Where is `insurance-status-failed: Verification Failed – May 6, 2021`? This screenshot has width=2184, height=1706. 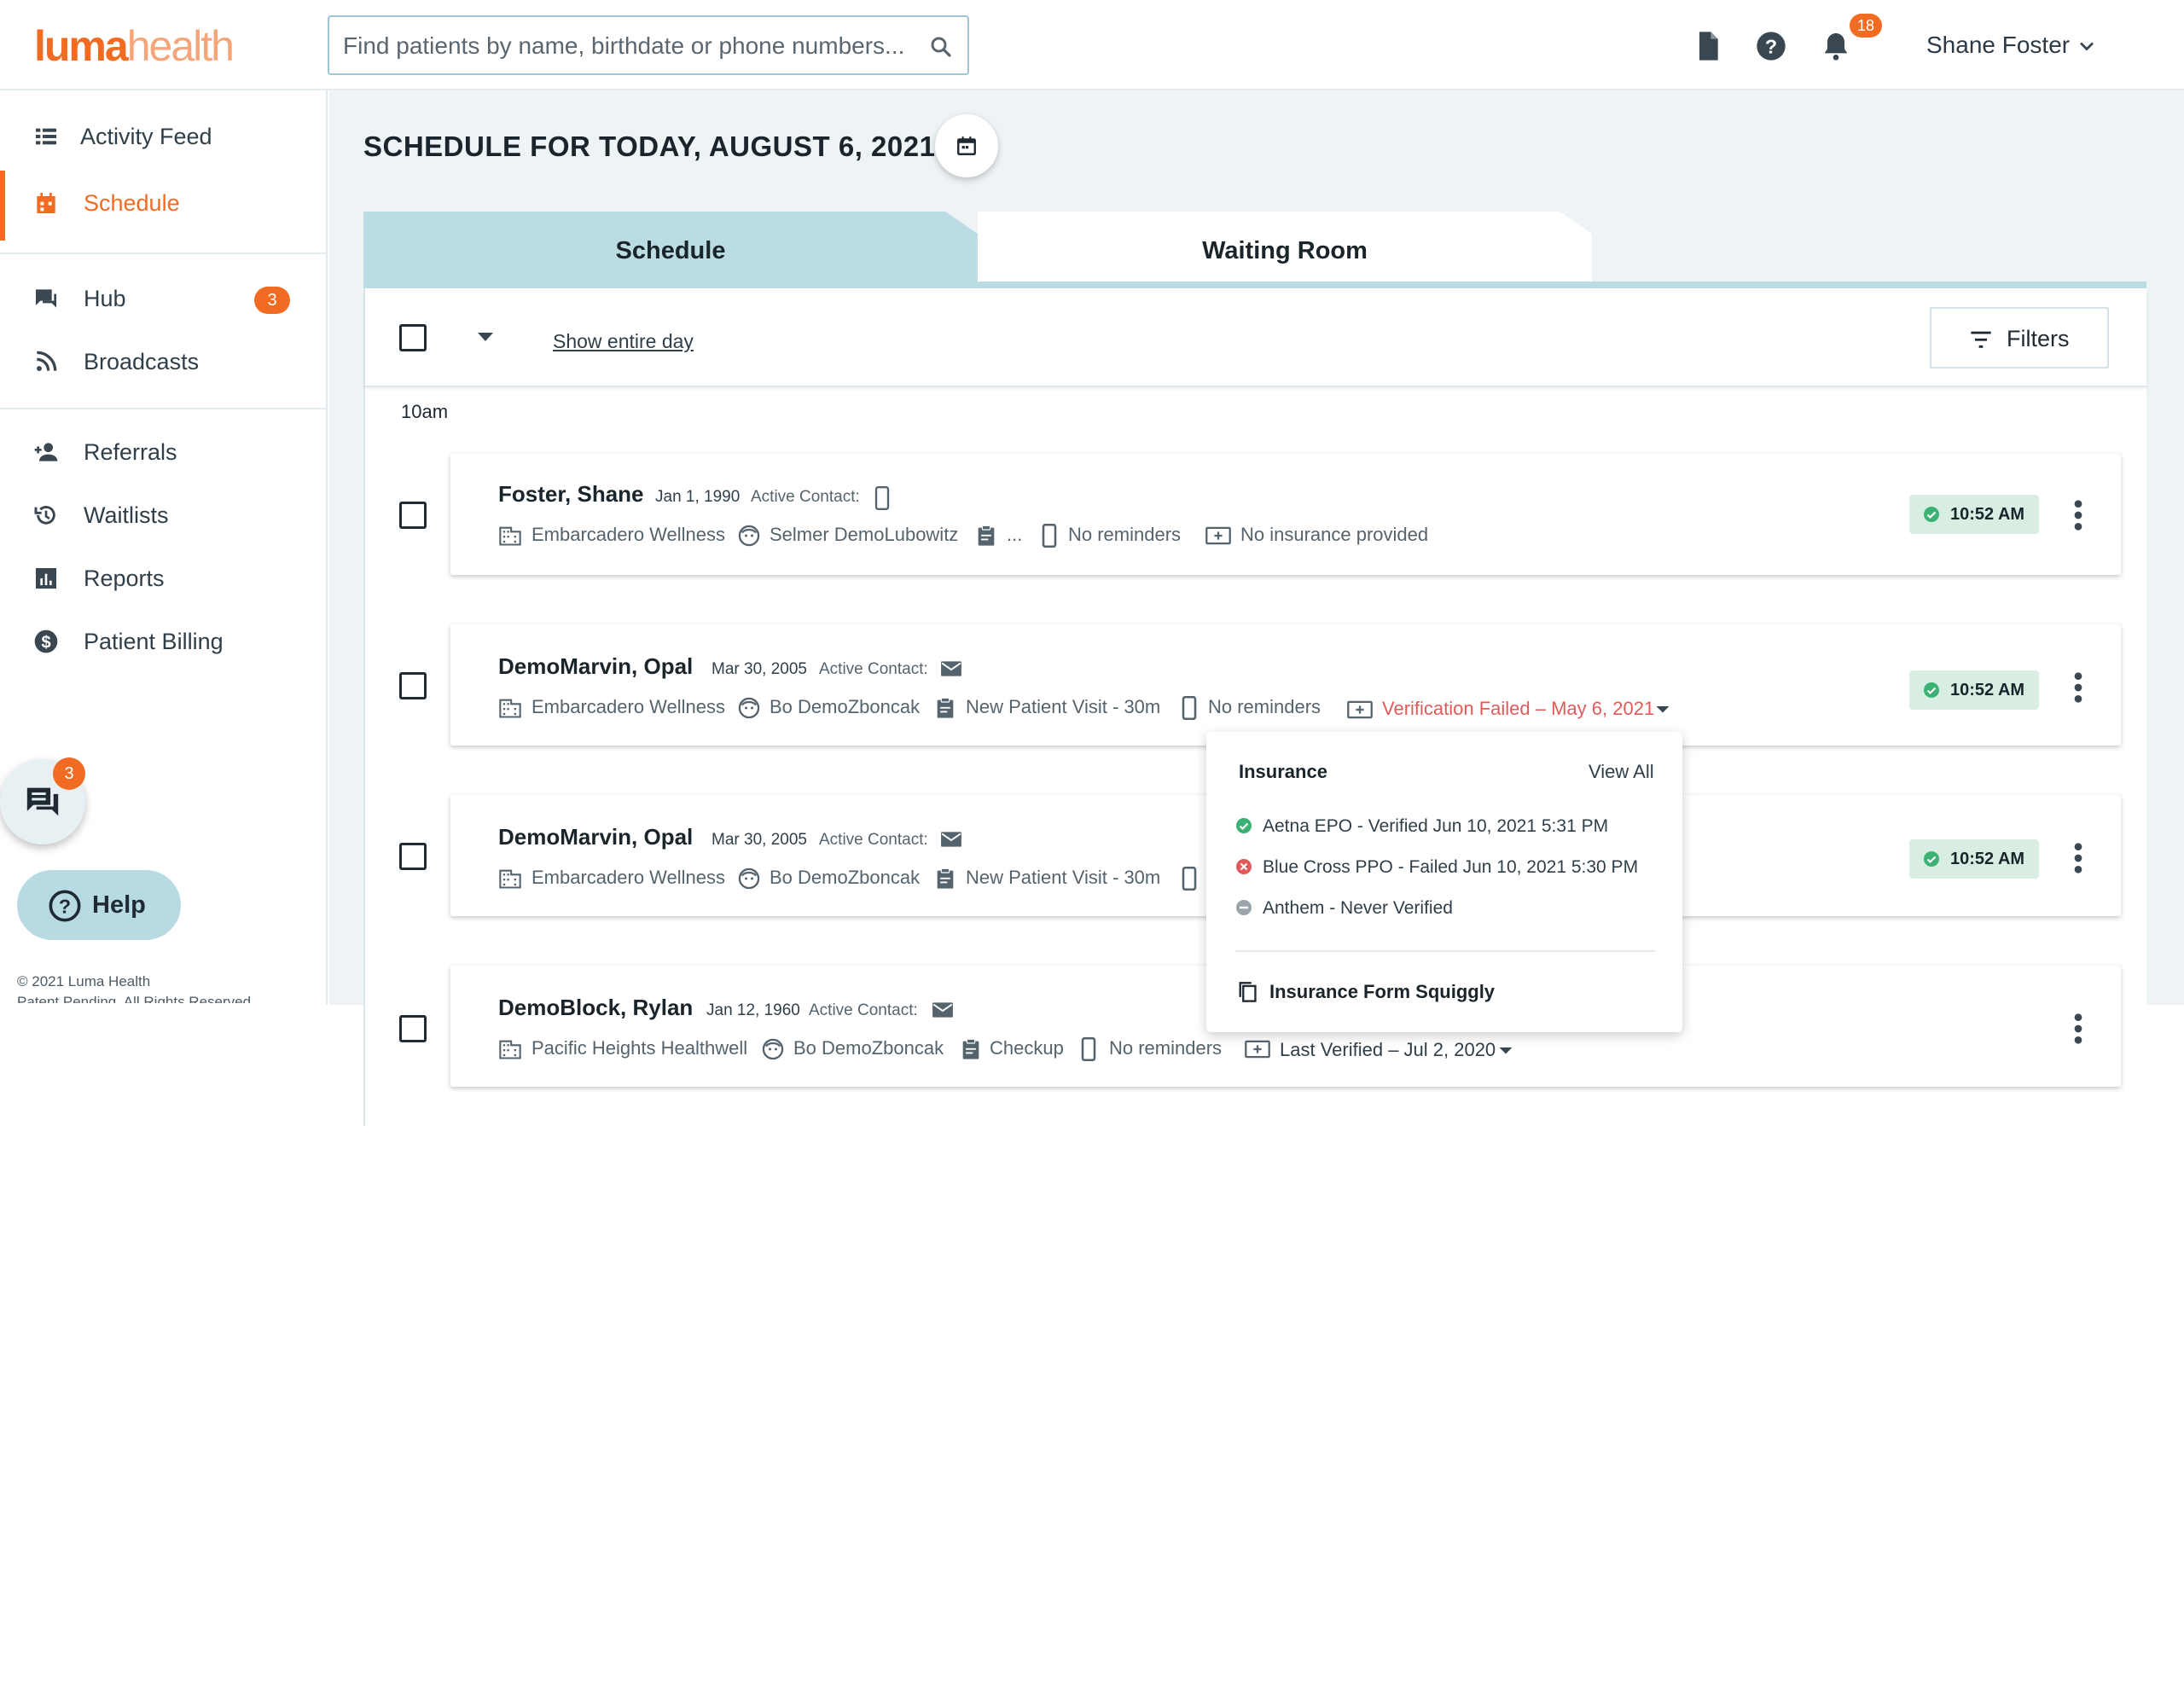
insurance-status-failed: Verification Failed – May 6, 2021 is located at coordinates (1518, 709).